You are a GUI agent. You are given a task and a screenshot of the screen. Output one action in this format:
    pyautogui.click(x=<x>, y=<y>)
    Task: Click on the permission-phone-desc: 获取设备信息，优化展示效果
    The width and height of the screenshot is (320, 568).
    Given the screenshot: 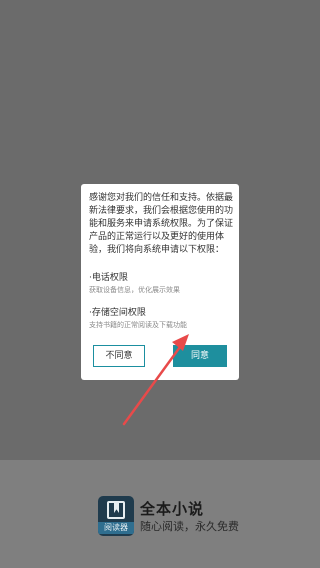 What is the action you would take?
    pyautogui.click(x=134, y=290)
    